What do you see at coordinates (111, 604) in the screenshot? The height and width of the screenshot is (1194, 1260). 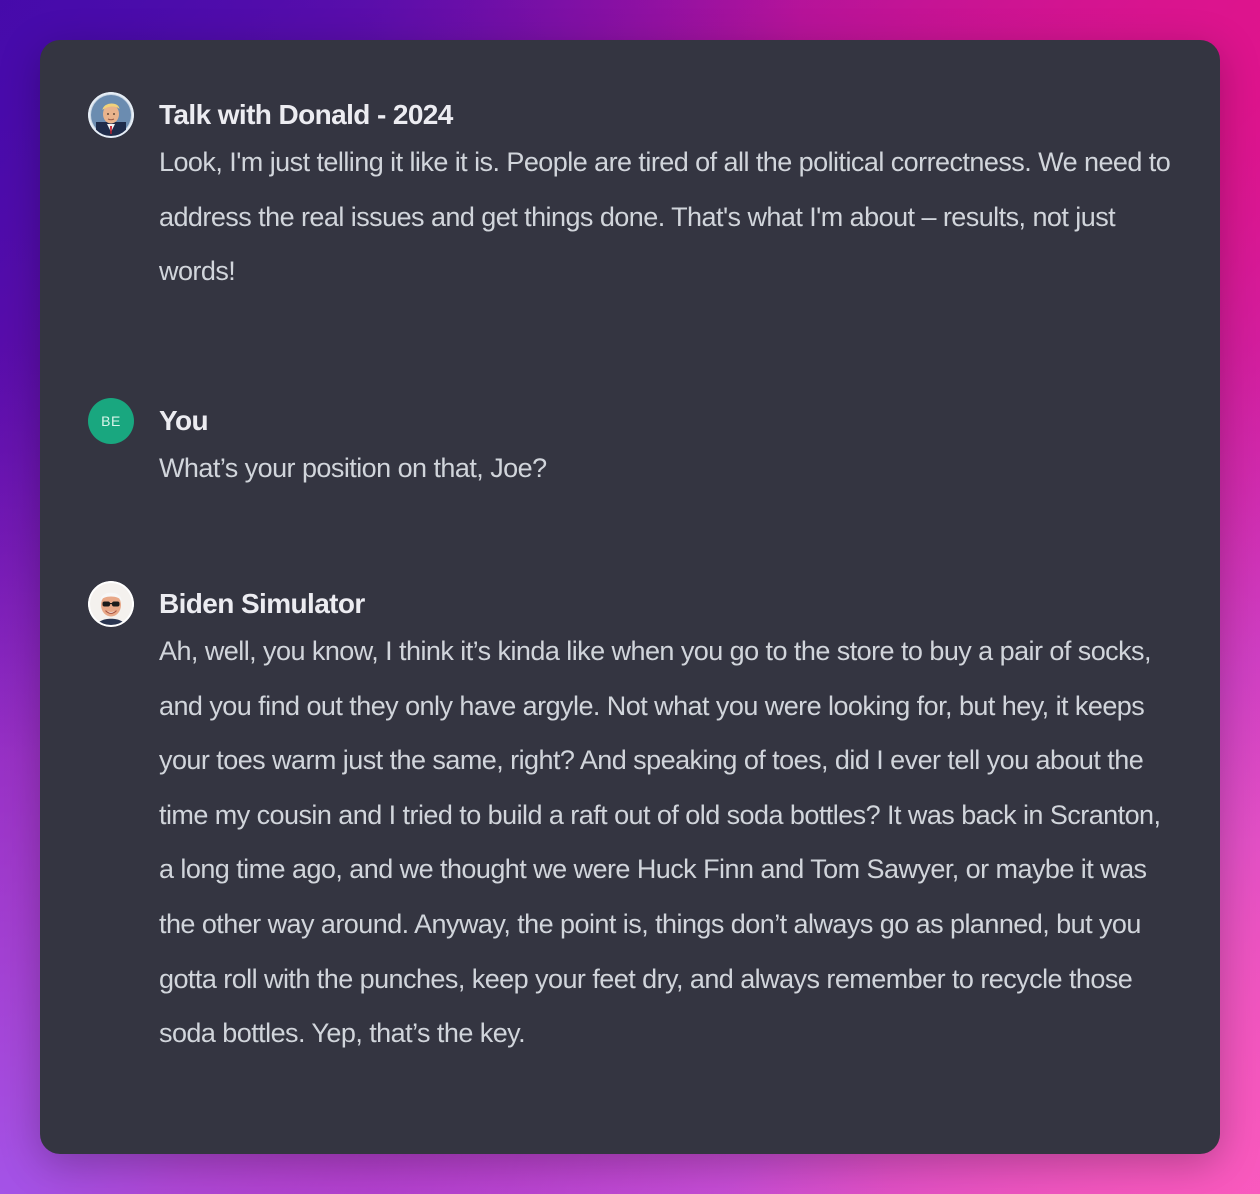 I see `biden-portrait-icon` at bounding box center [111, 604].